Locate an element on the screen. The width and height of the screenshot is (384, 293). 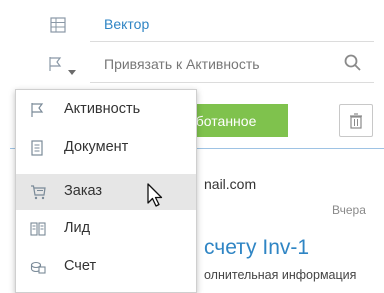
menu-item-order: Заказ is located at coordinates (106, 192).